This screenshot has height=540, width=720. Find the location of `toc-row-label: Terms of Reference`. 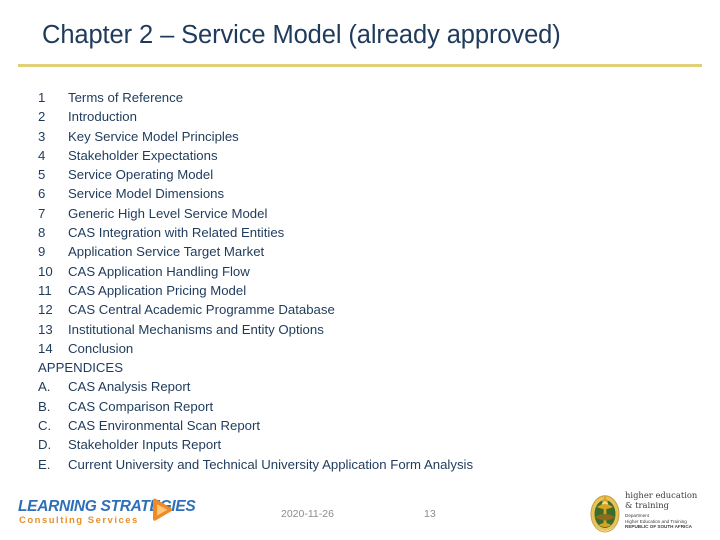

toc-row-label: Terms of Reference is located at coordinates (126, 97).